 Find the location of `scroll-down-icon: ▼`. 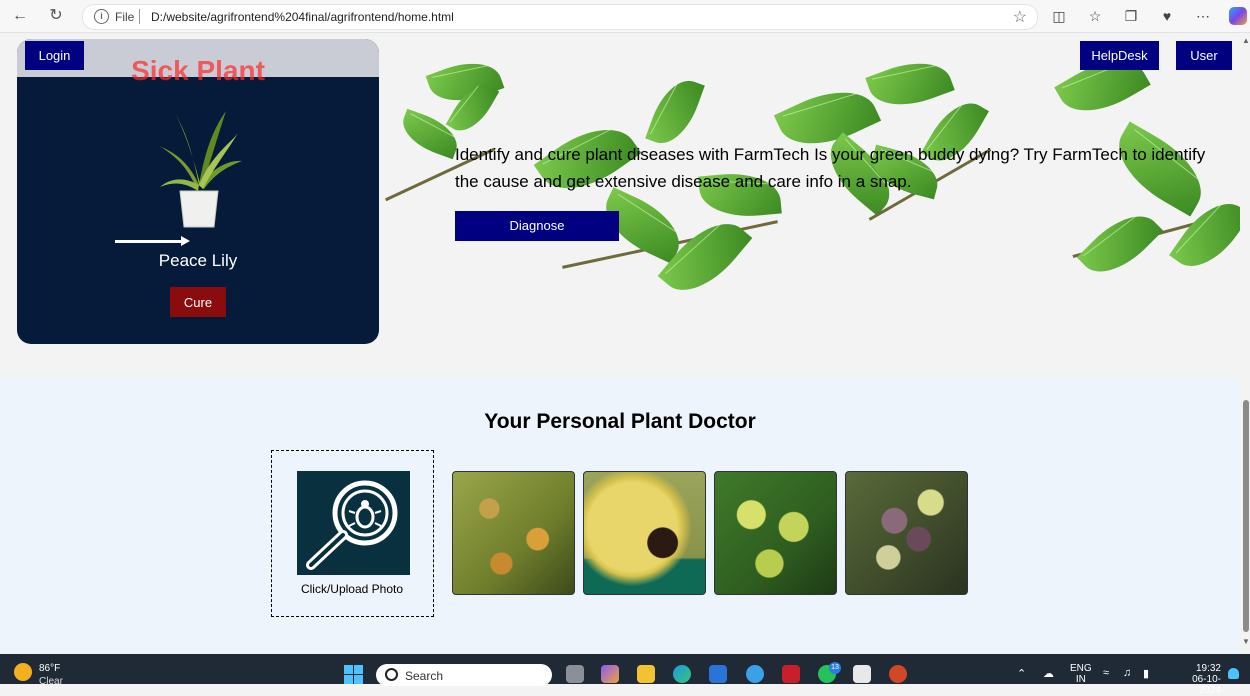

scroll-down-icon: ▼ is located at coordinates (1246, 641).